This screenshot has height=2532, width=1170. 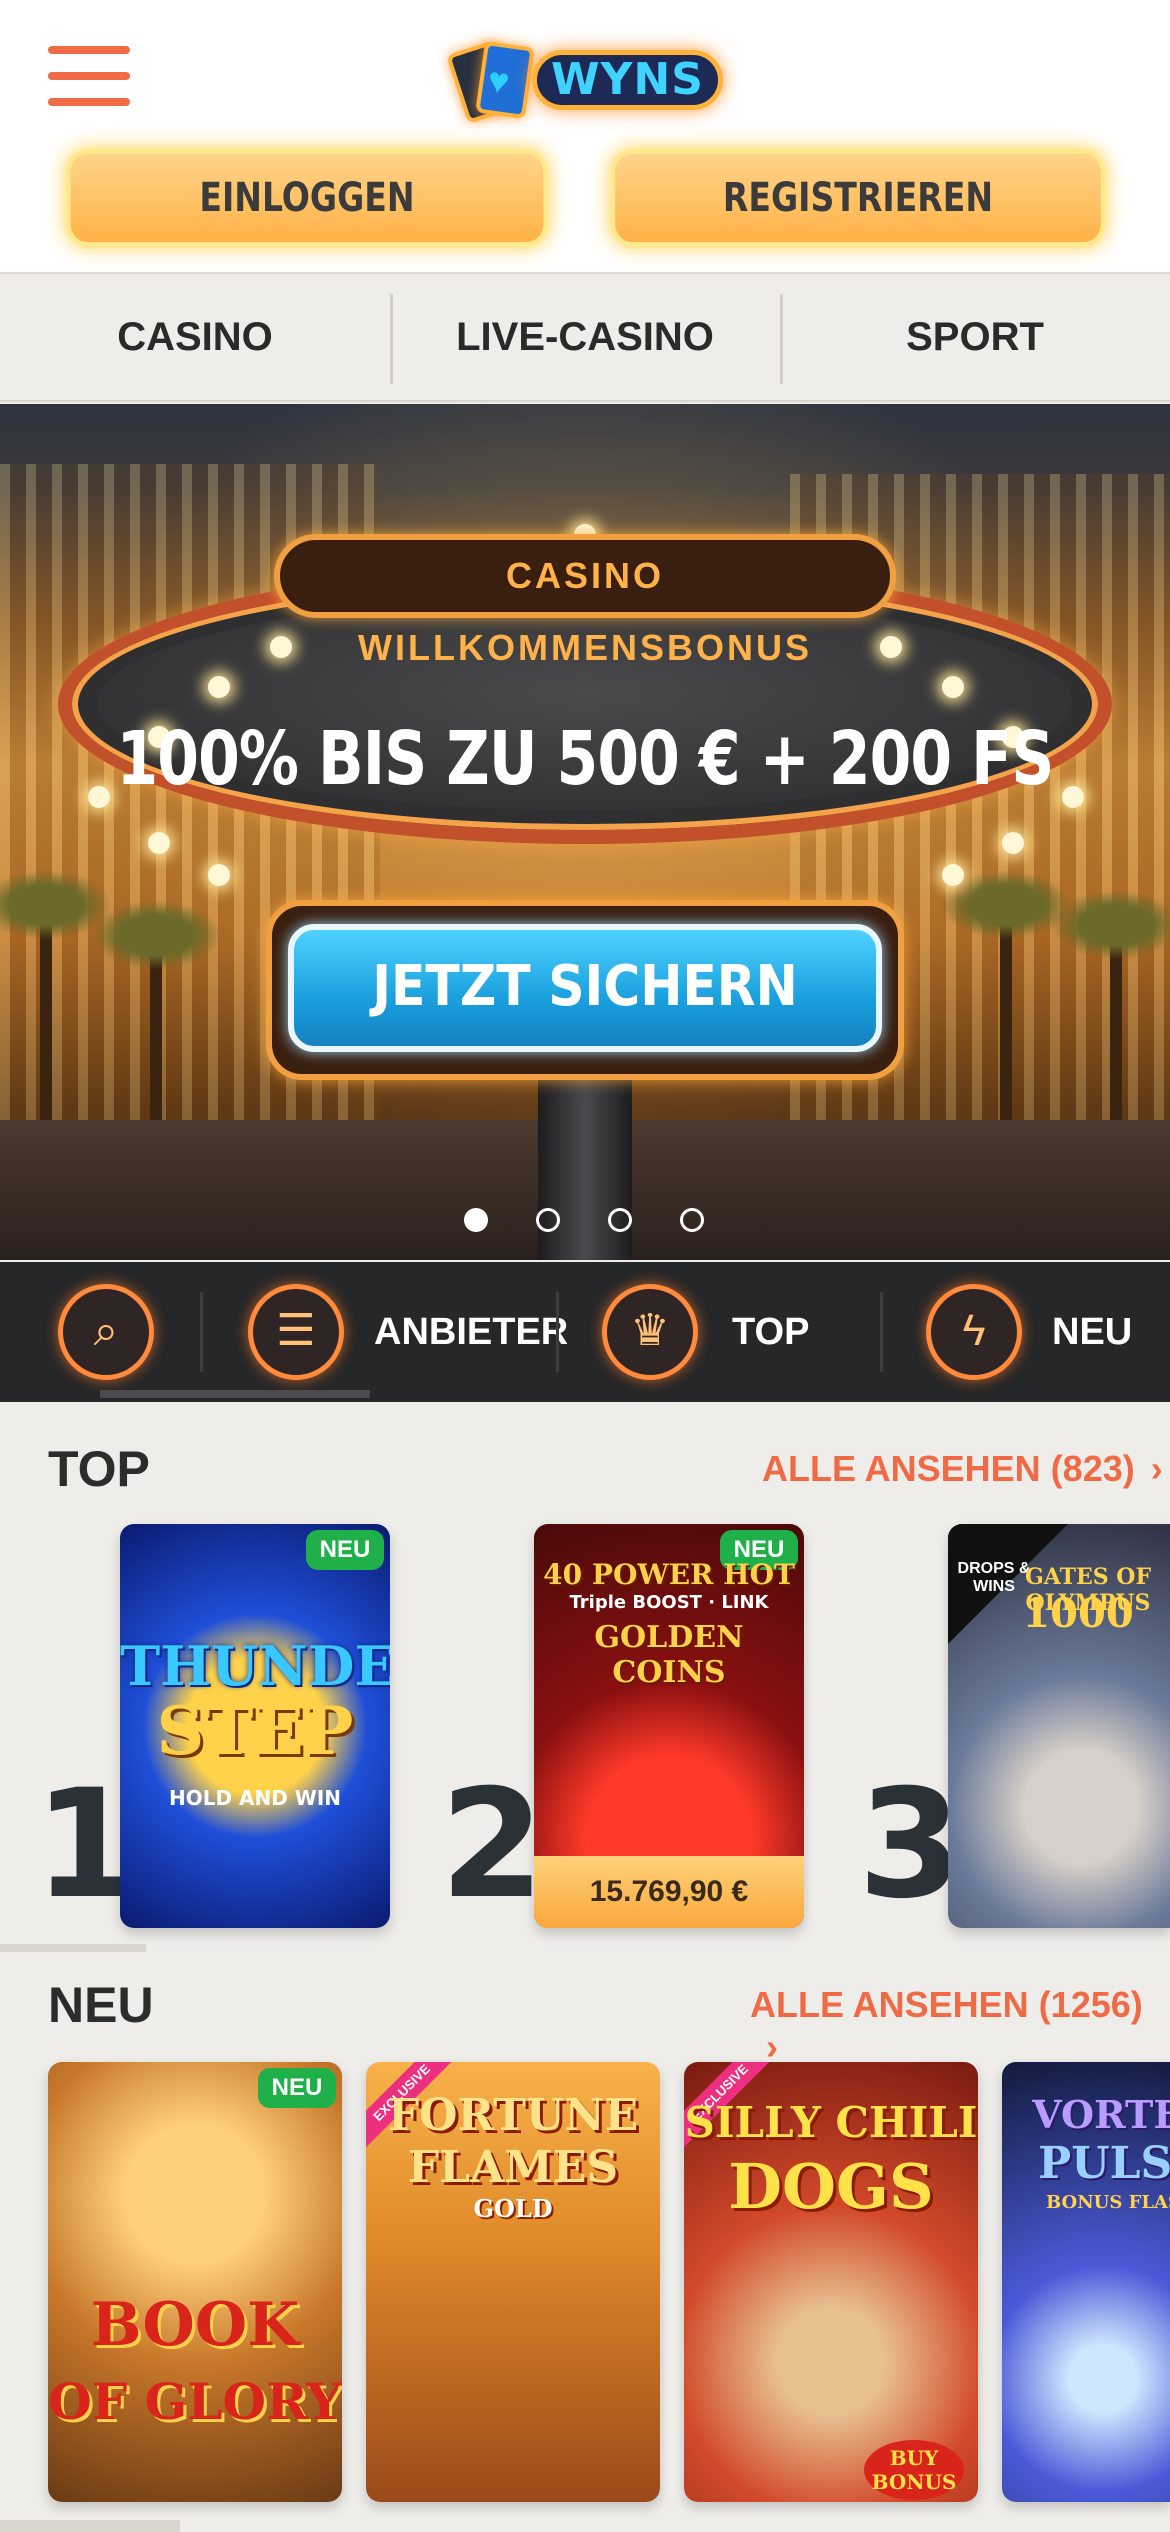 I want to click on game-tile-fortune-flames: EXCLUSIVE FORTUNE FLAMES GOLD, so click(x=513, y=2282).